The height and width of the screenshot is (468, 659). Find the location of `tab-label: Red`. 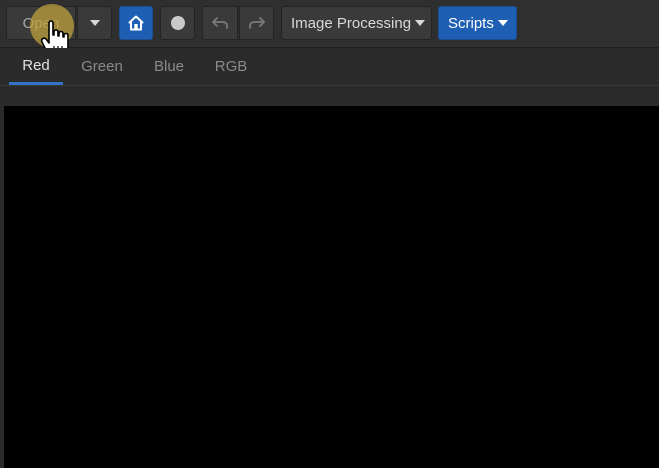

tab-label: Red is located at coordinates (36, 65).